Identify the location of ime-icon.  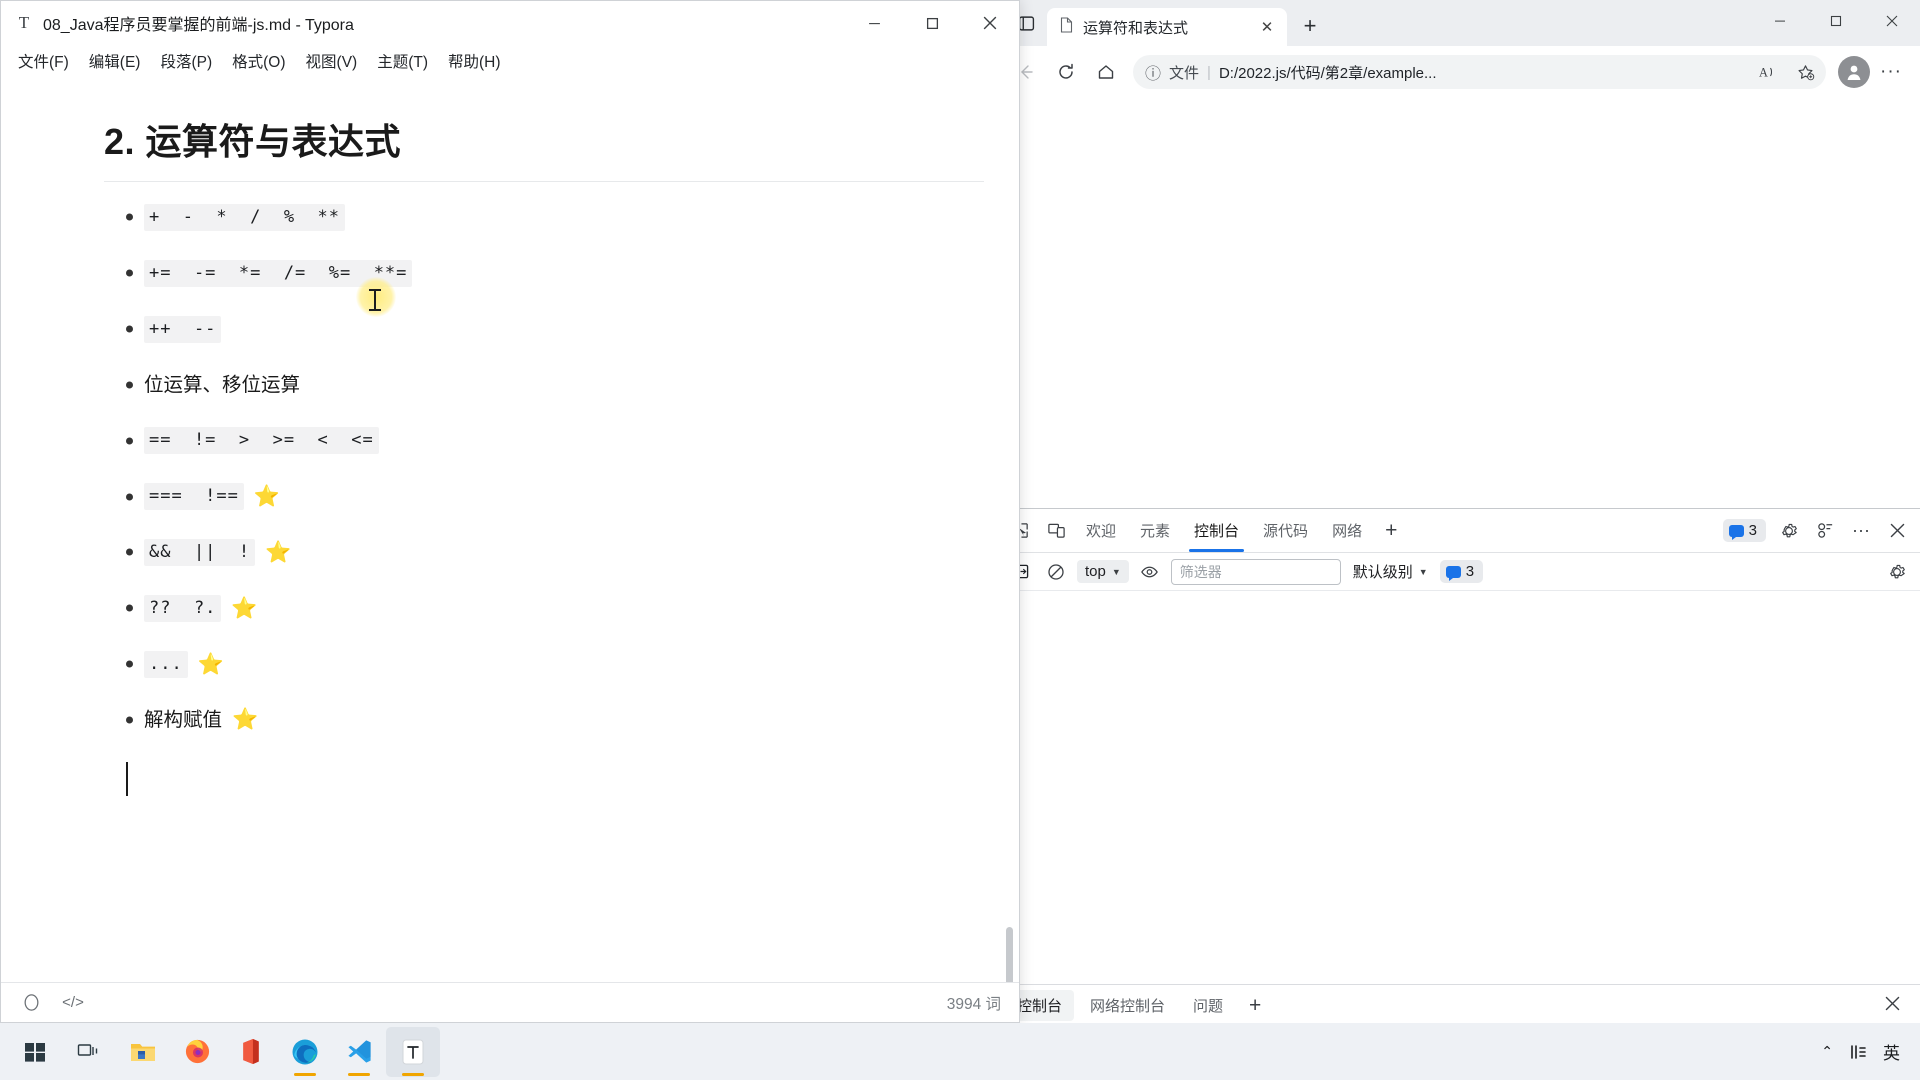
(1858, 1052).